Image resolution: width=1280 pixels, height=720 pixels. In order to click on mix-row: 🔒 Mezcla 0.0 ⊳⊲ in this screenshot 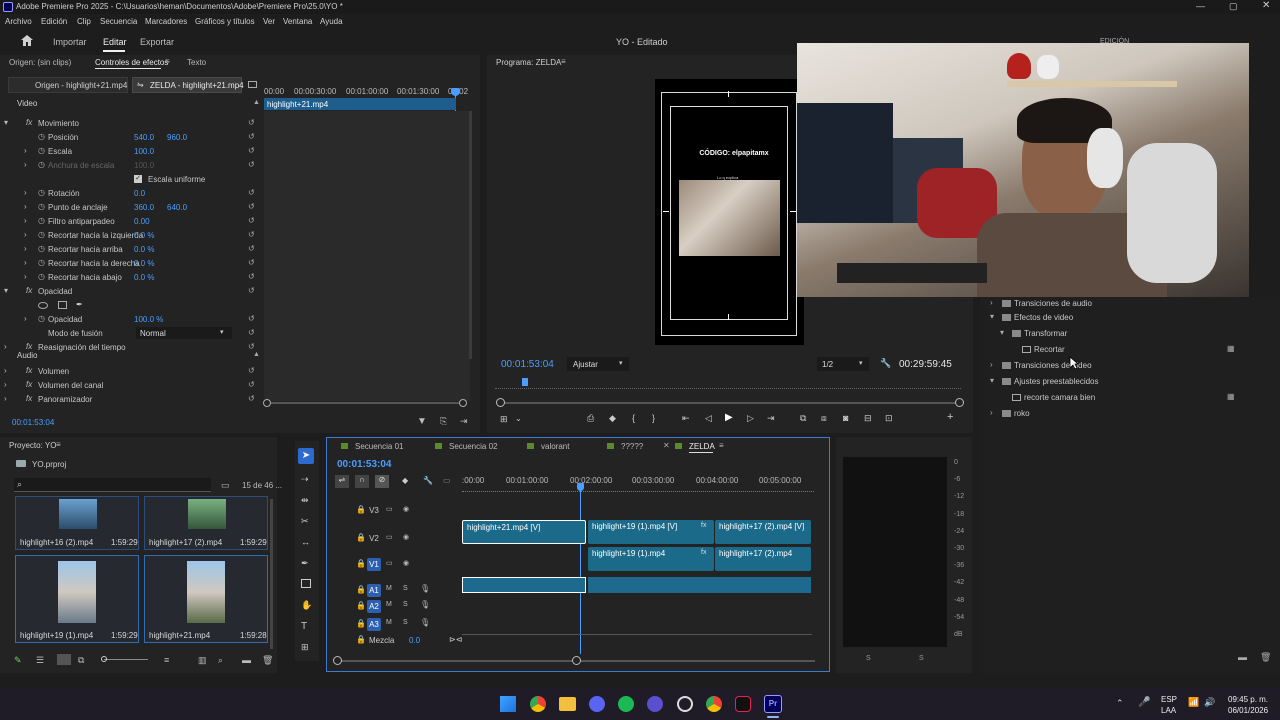, I will do `click(408, 641)`.